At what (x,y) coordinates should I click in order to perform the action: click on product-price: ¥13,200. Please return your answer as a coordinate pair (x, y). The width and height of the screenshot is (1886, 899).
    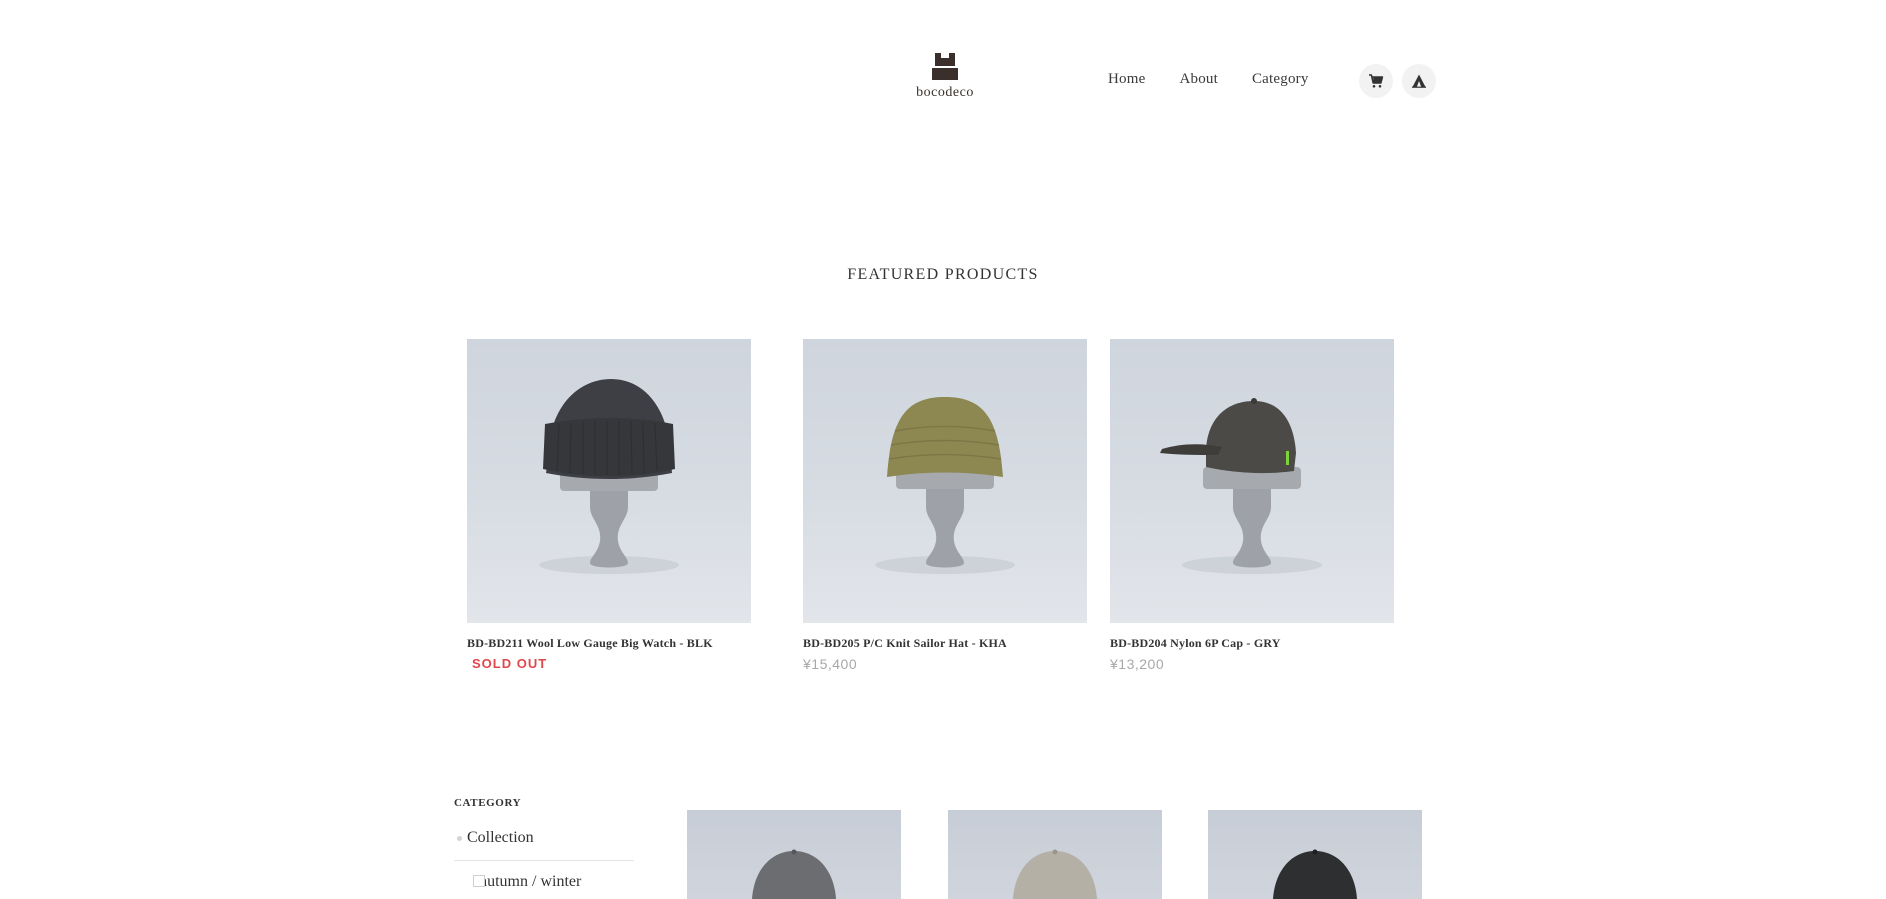
    Looking at the image, I should click on (1137, 664).